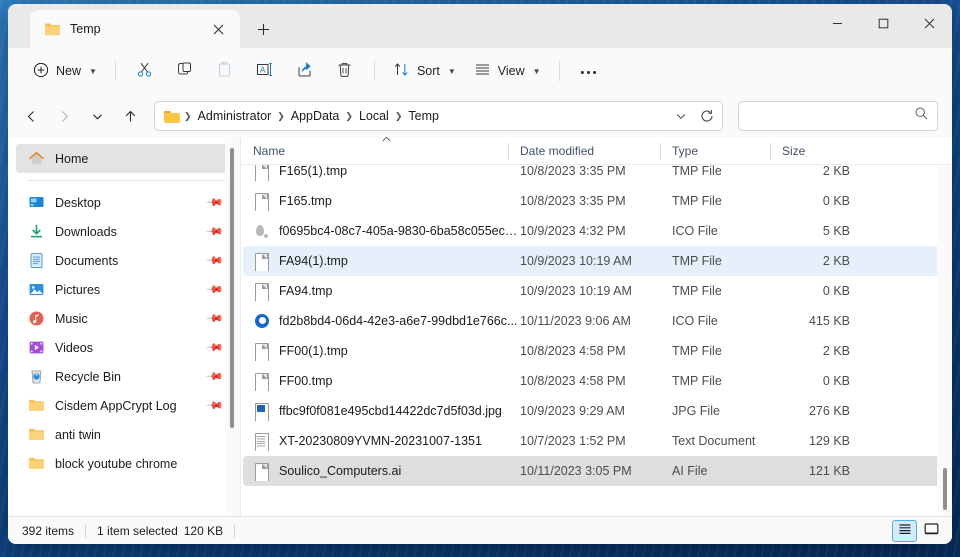  What do you see at coordinates (124, 347) in the screenshot?
I see `sidebar-item-videos: Videos 📌` at bounding box center [124, 347].